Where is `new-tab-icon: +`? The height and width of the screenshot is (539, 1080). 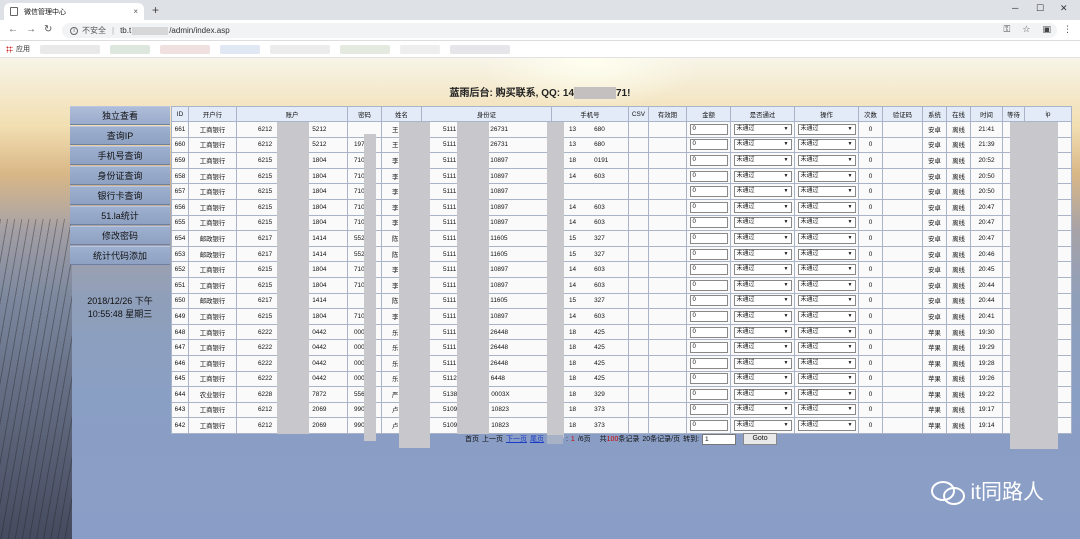 new-tab-icon: + is located at coordinates (155, 10).